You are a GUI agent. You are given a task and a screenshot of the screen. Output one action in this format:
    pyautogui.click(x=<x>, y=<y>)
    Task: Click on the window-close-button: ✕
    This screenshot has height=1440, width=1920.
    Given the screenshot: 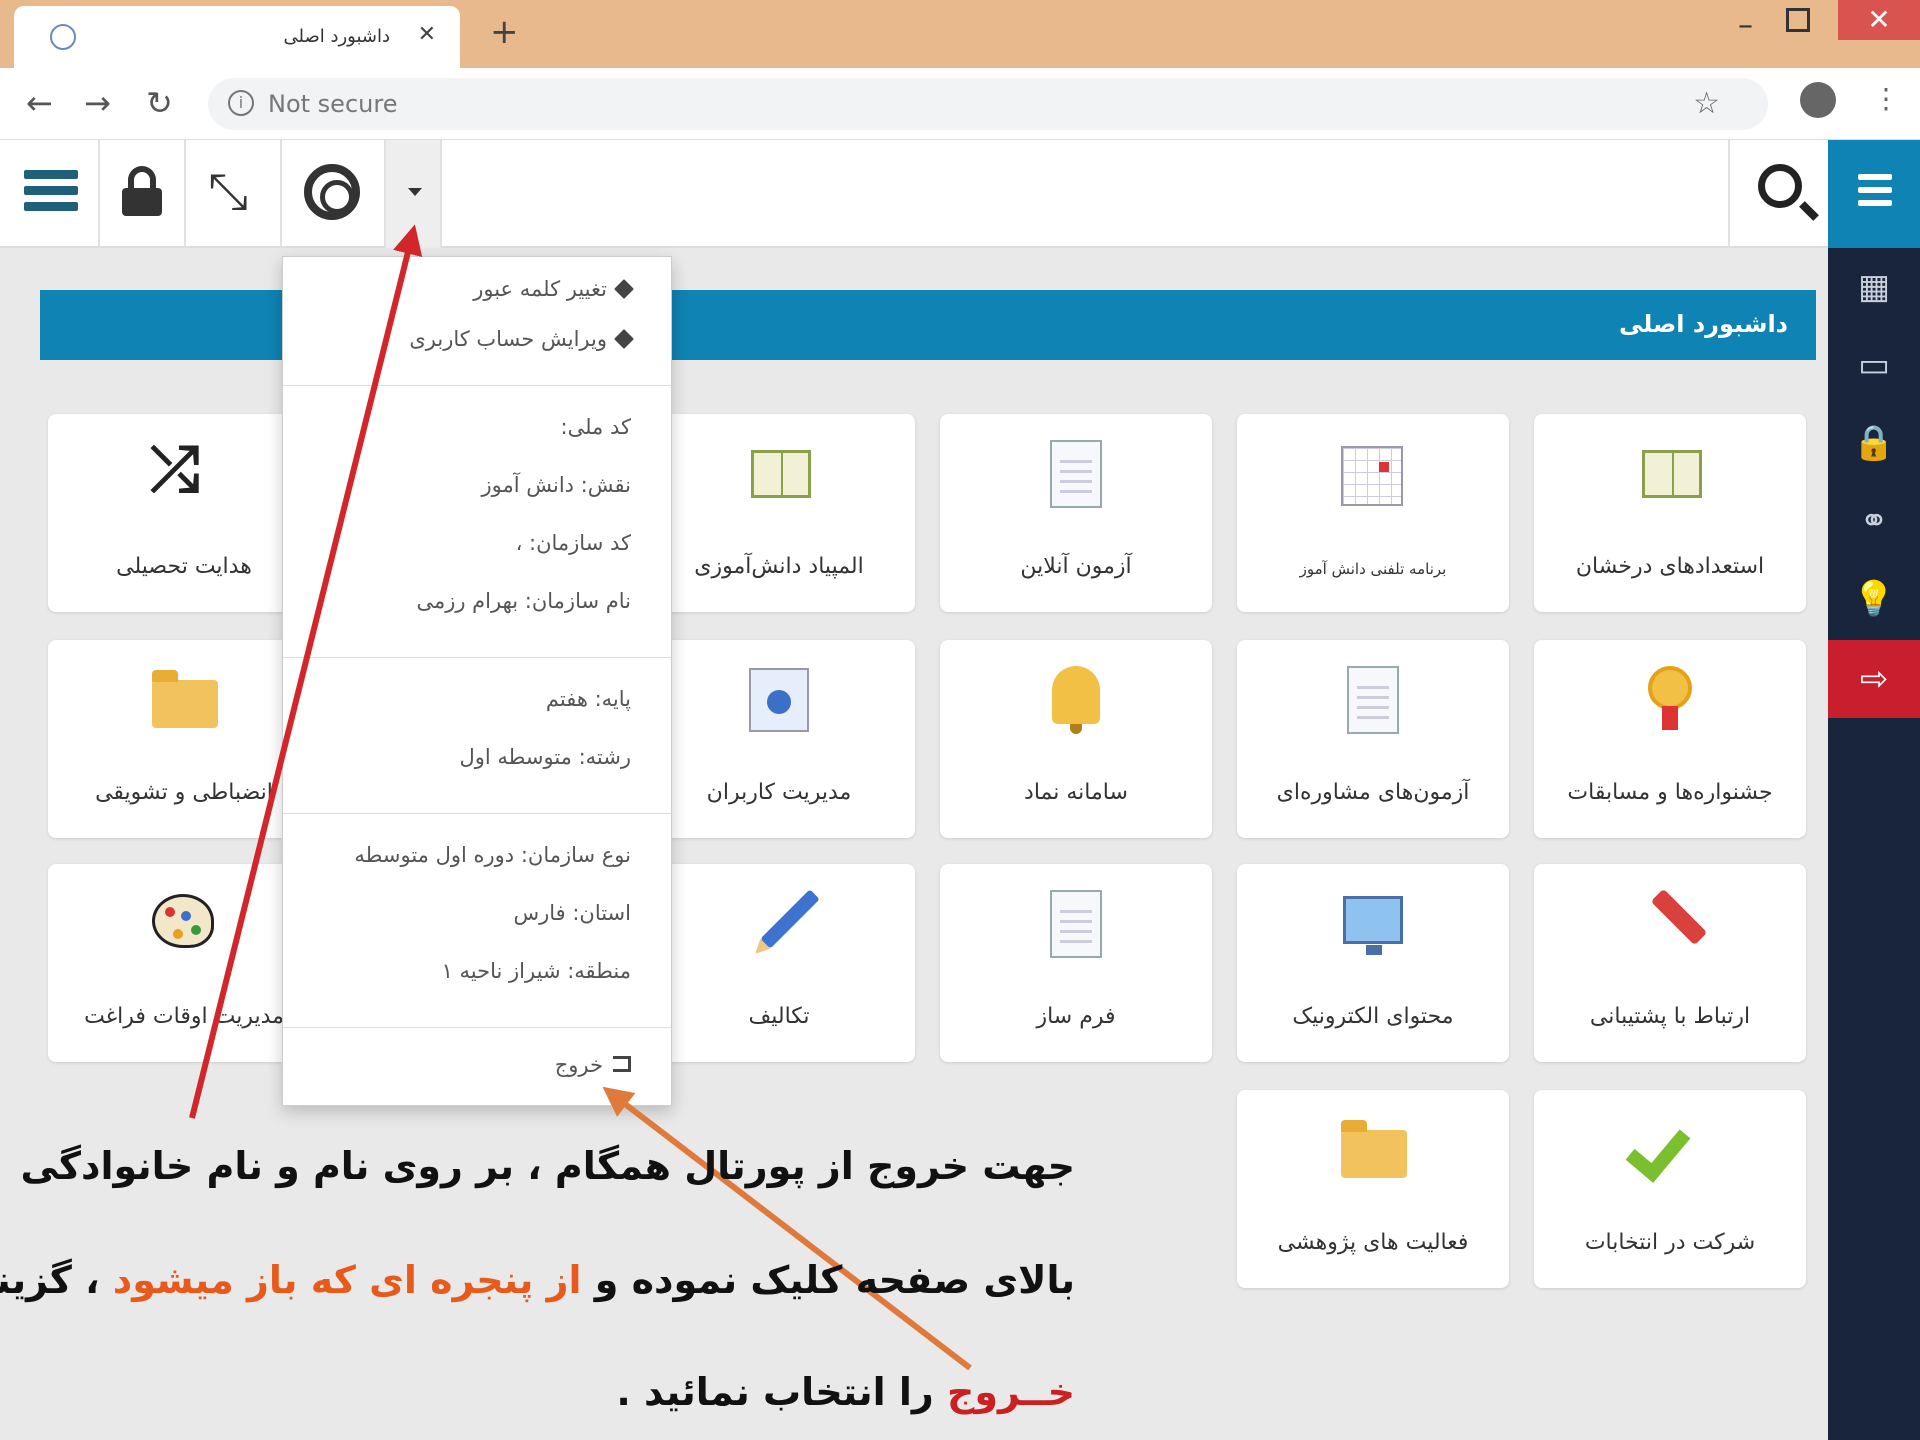 What is the action you would take?
    pyautogui.click(x=1879, y=20)
    